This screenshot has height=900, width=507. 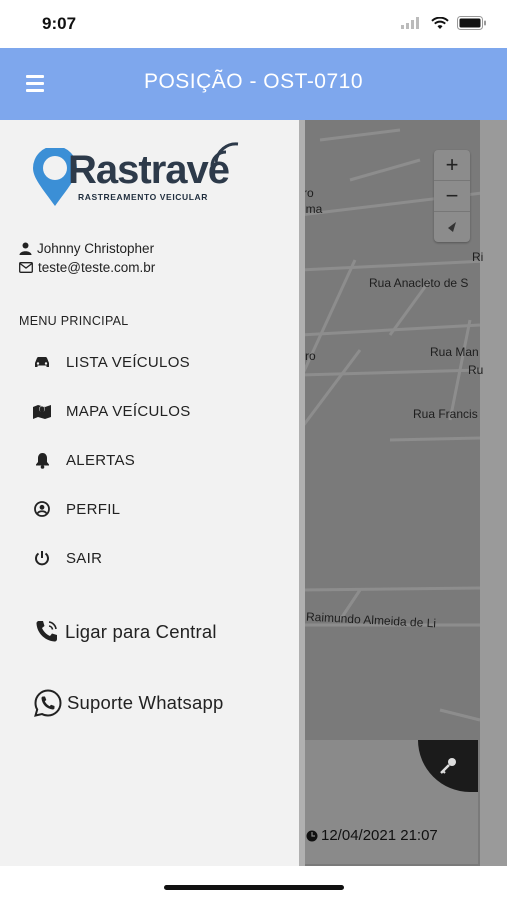 What do you see at coordinates (26, 267) in the screenshot?
I see `envelope-icon` at bounding box center [26, 267].